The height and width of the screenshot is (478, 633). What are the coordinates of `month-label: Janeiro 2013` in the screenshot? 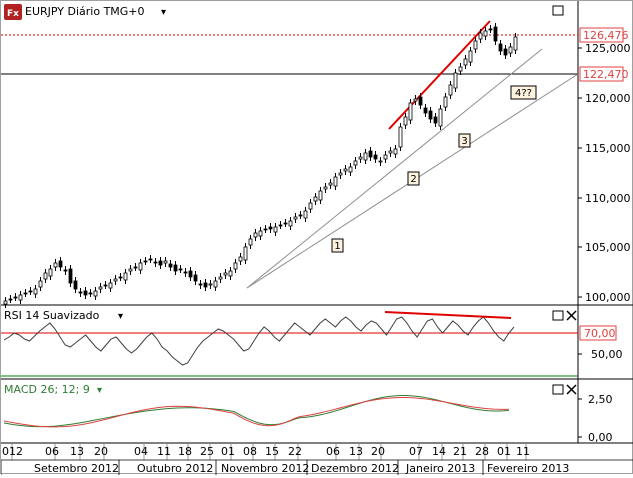 It's located at (440, 468).